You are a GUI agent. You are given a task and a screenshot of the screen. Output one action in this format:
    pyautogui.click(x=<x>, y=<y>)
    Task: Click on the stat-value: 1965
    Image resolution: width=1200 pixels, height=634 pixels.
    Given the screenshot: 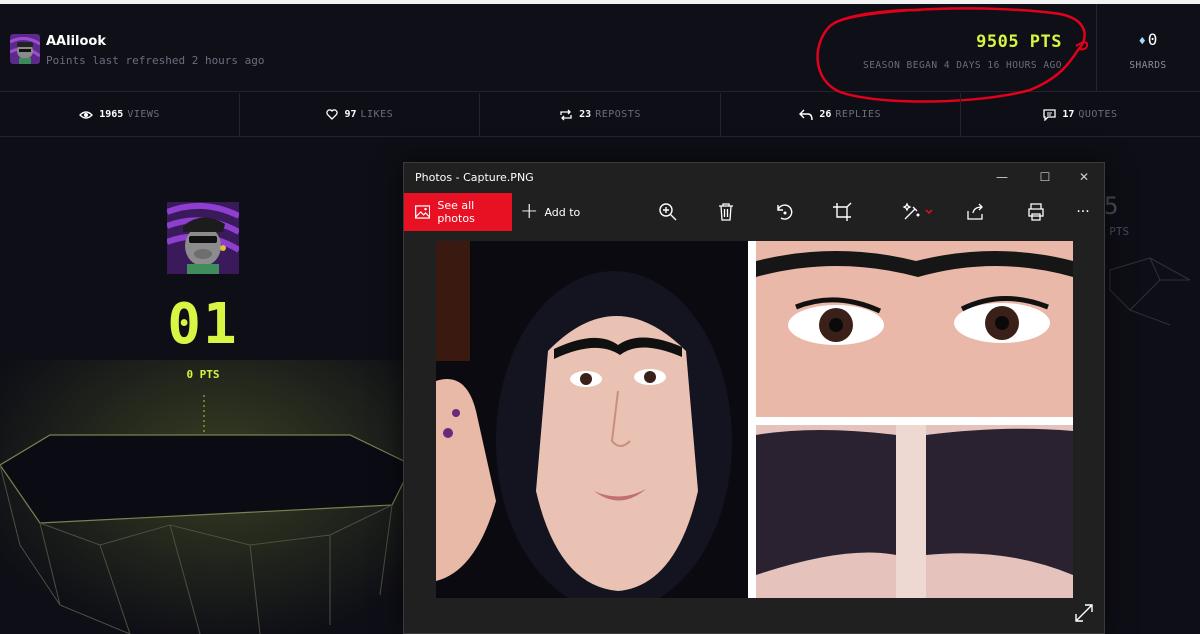 What is the action you would take?
    pyautogui.click(x=111, y=114)
    